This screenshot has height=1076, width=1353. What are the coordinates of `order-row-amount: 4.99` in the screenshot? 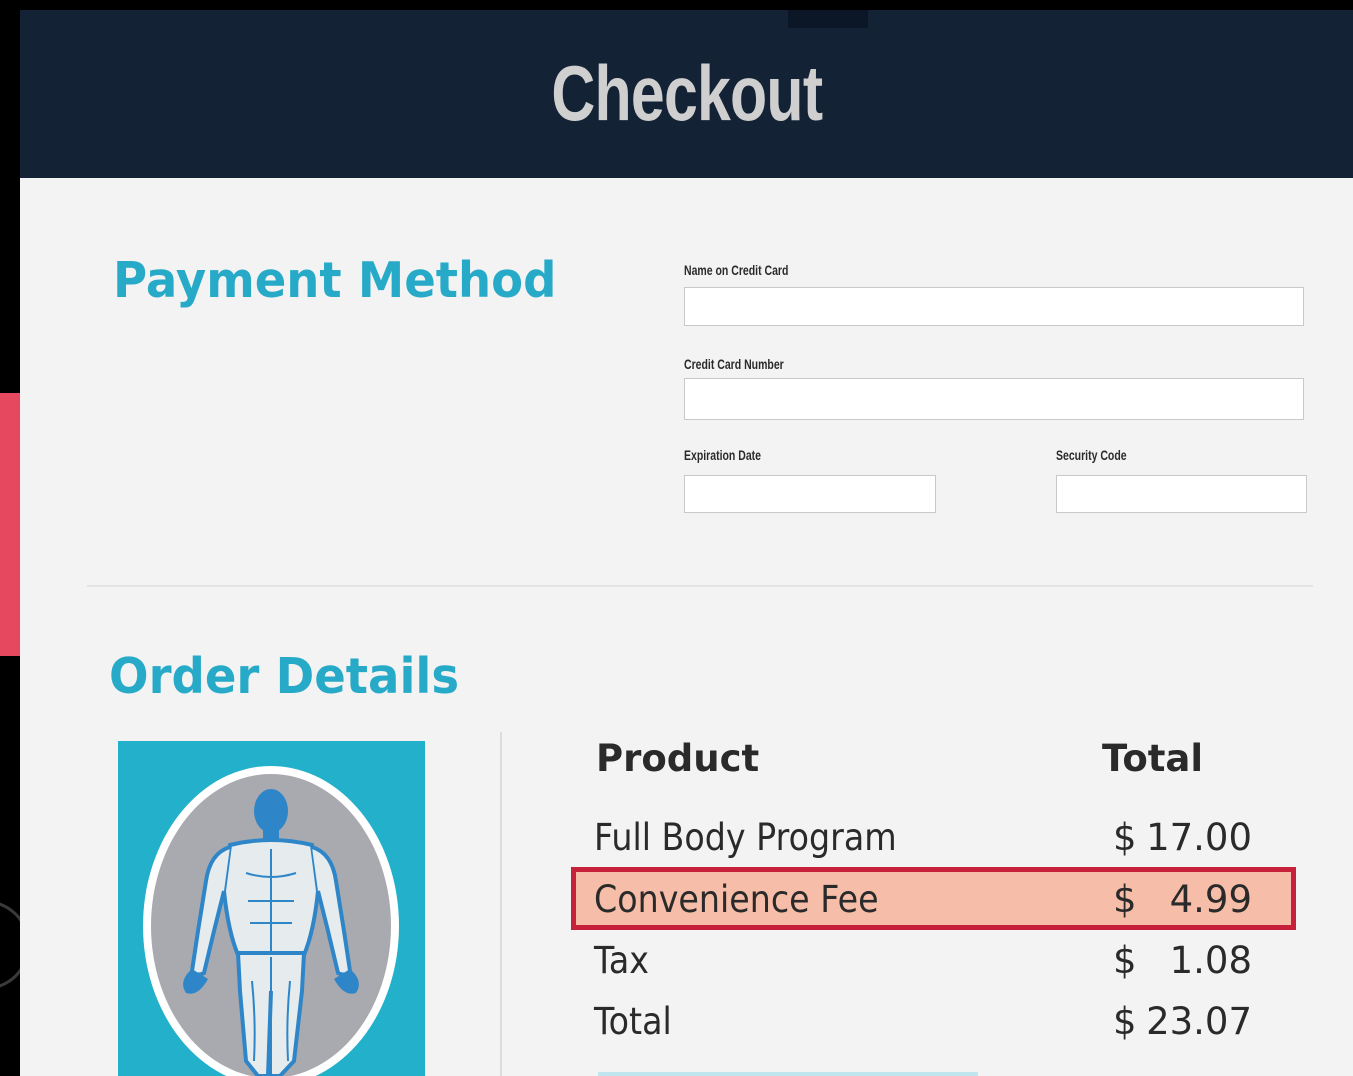 It's located at (1210, 899).